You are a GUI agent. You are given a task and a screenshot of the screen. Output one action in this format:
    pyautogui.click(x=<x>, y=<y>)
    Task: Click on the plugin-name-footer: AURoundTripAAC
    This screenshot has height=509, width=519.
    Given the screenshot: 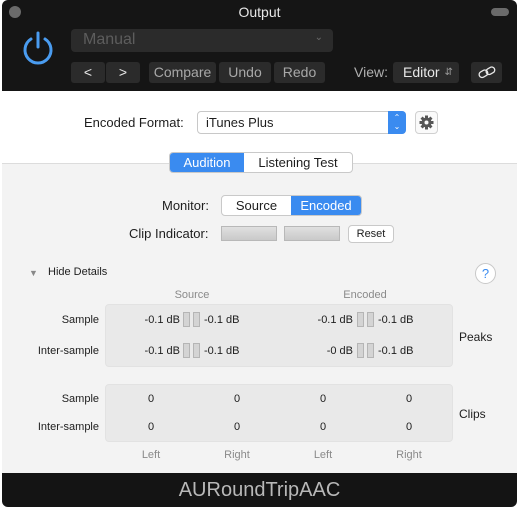 What is the action you would take?
    pyautogui.click(x=259, y=490)
    